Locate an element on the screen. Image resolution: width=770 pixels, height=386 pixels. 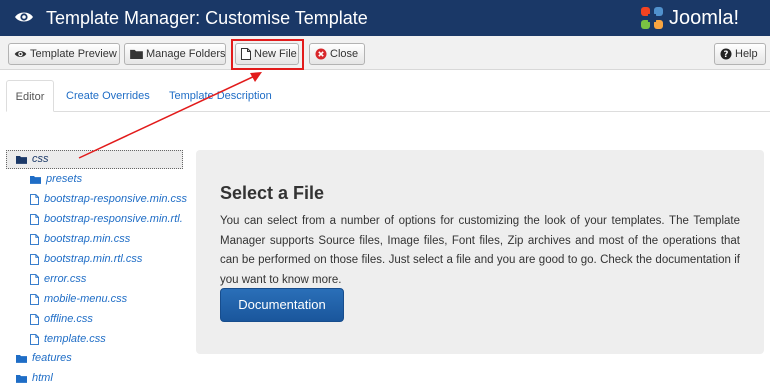
tree-file: bootstrap.min.rtl.css is located at coordinates (86, 259).